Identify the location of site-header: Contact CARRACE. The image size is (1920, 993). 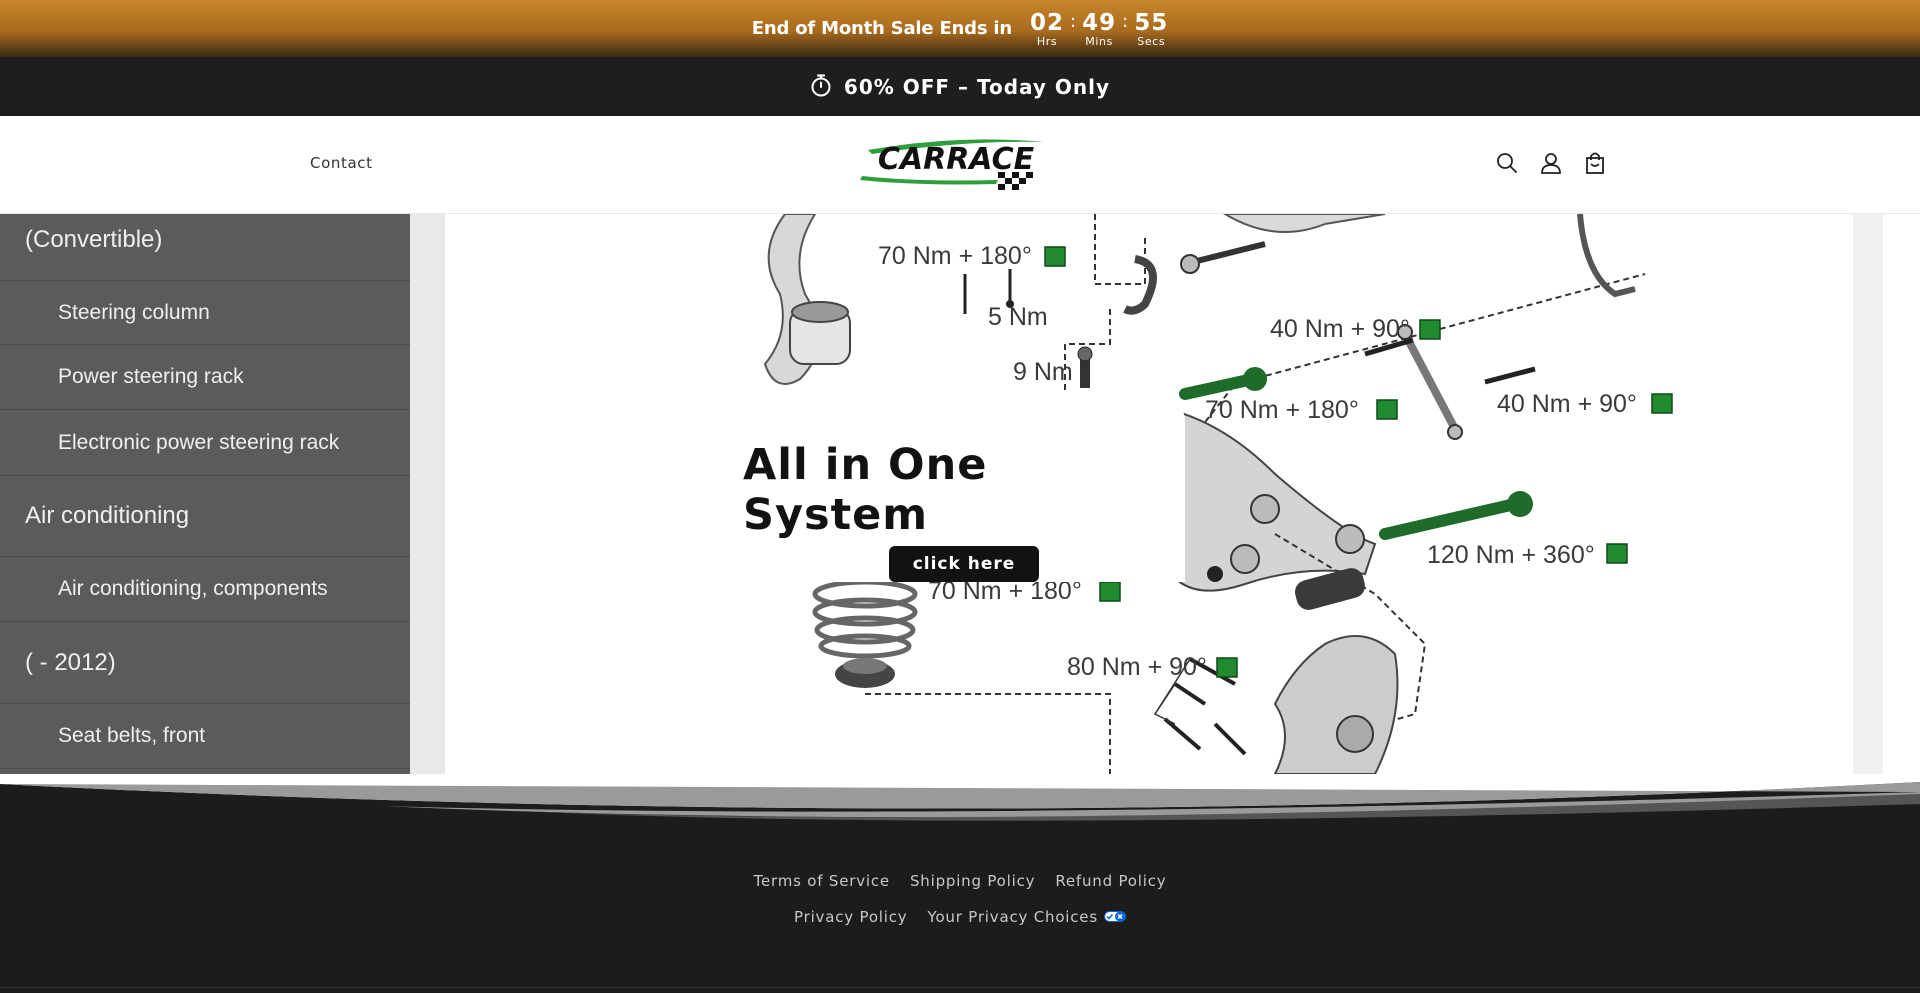
(960, 165).